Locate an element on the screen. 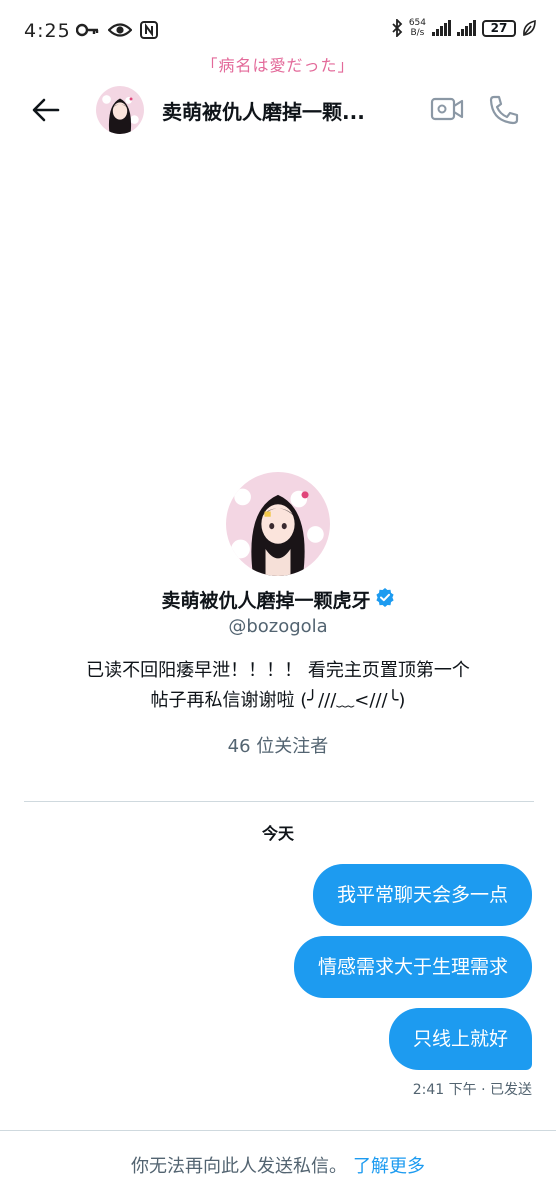 The width and height of the screenshot is (556, 1200). phone-icon is located at coordinates (504, 110).